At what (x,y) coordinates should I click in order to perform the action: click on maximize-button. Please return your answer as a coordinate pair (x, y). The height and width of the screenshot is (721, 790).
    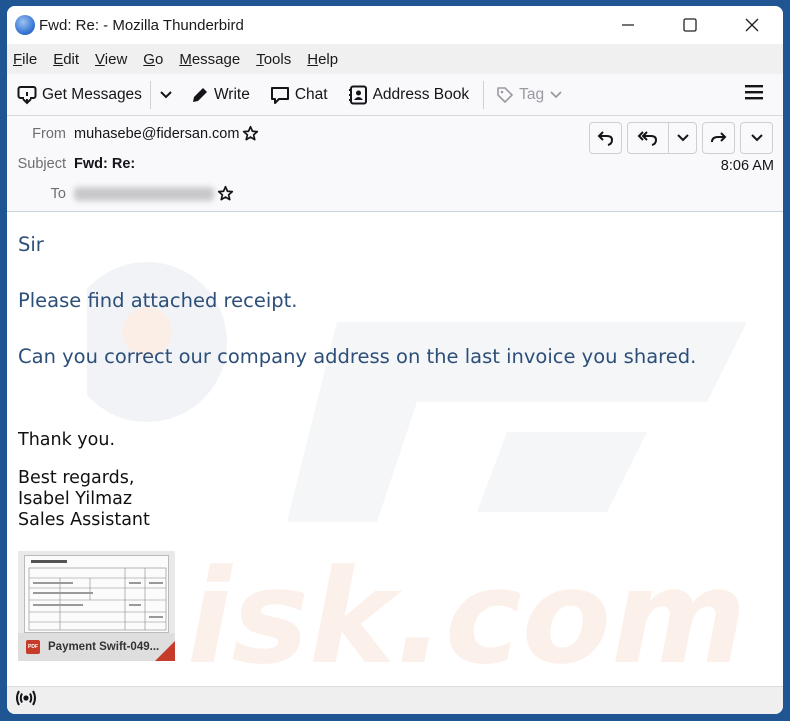
    Looking at the image, I should click on (690, 25).